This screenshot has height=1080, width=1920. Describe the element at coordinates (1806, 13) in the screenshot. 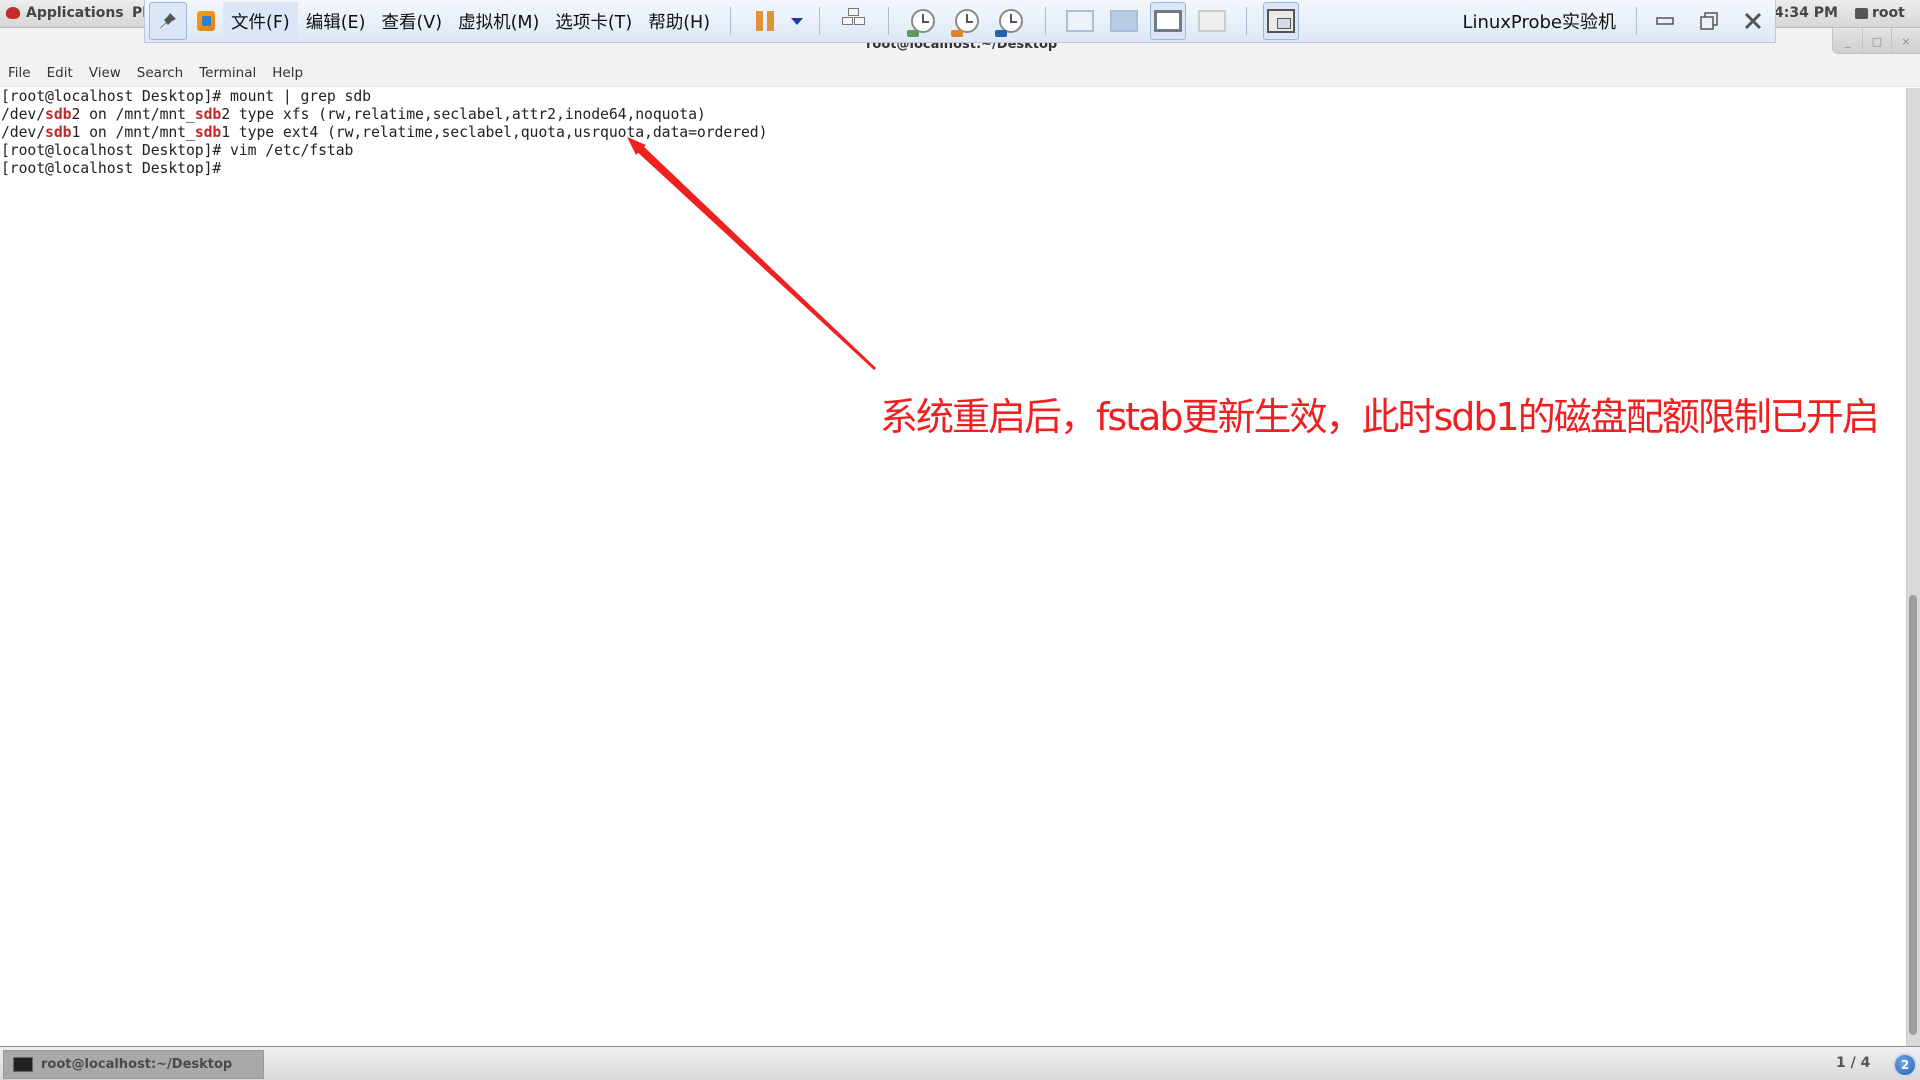

I see `clock: 4:34 PM` at that location.